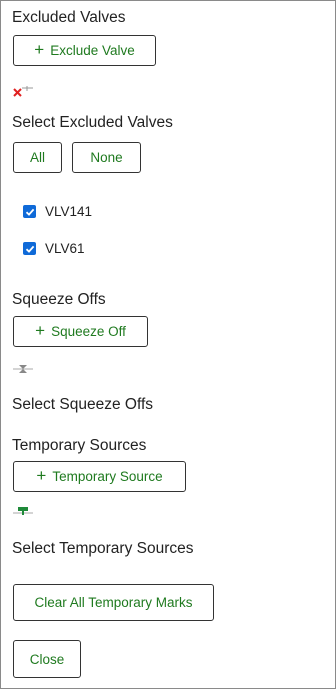 The height and width of the screenshot is (689, 336). What do you see at coordinates (59, 299) in the screenshot?
I see `squeeze-offs-heading: Squeeze Offs` at bounding box center [59, 299].